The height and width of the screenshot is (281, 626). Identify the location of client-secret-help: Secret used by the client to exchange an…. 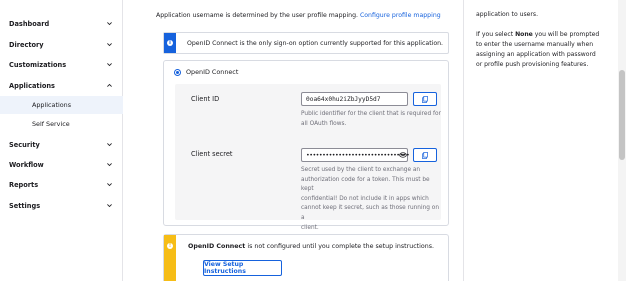
(371, 199).